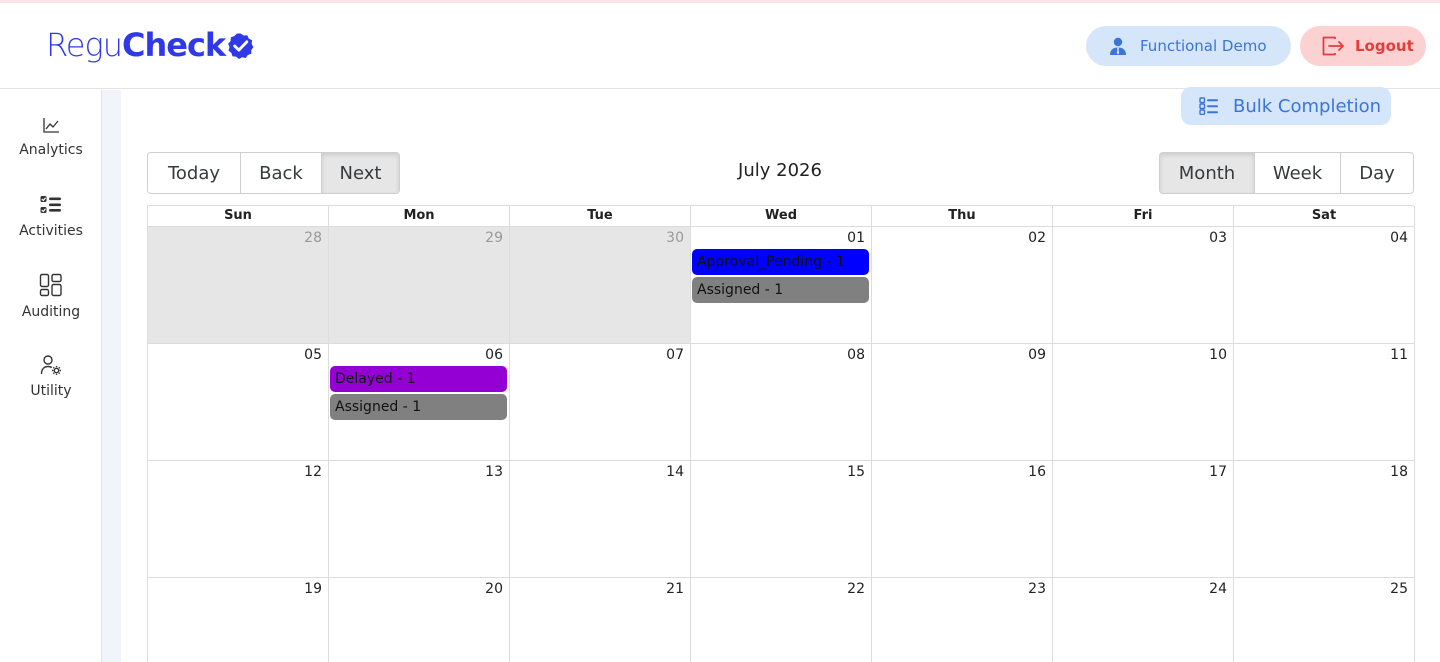 This screenshot has width=1440, height=662. What do you see at coordinates (1118, 46) in the screenshot?
I see `user-tie-icon` at bounding box center [1118, 46].